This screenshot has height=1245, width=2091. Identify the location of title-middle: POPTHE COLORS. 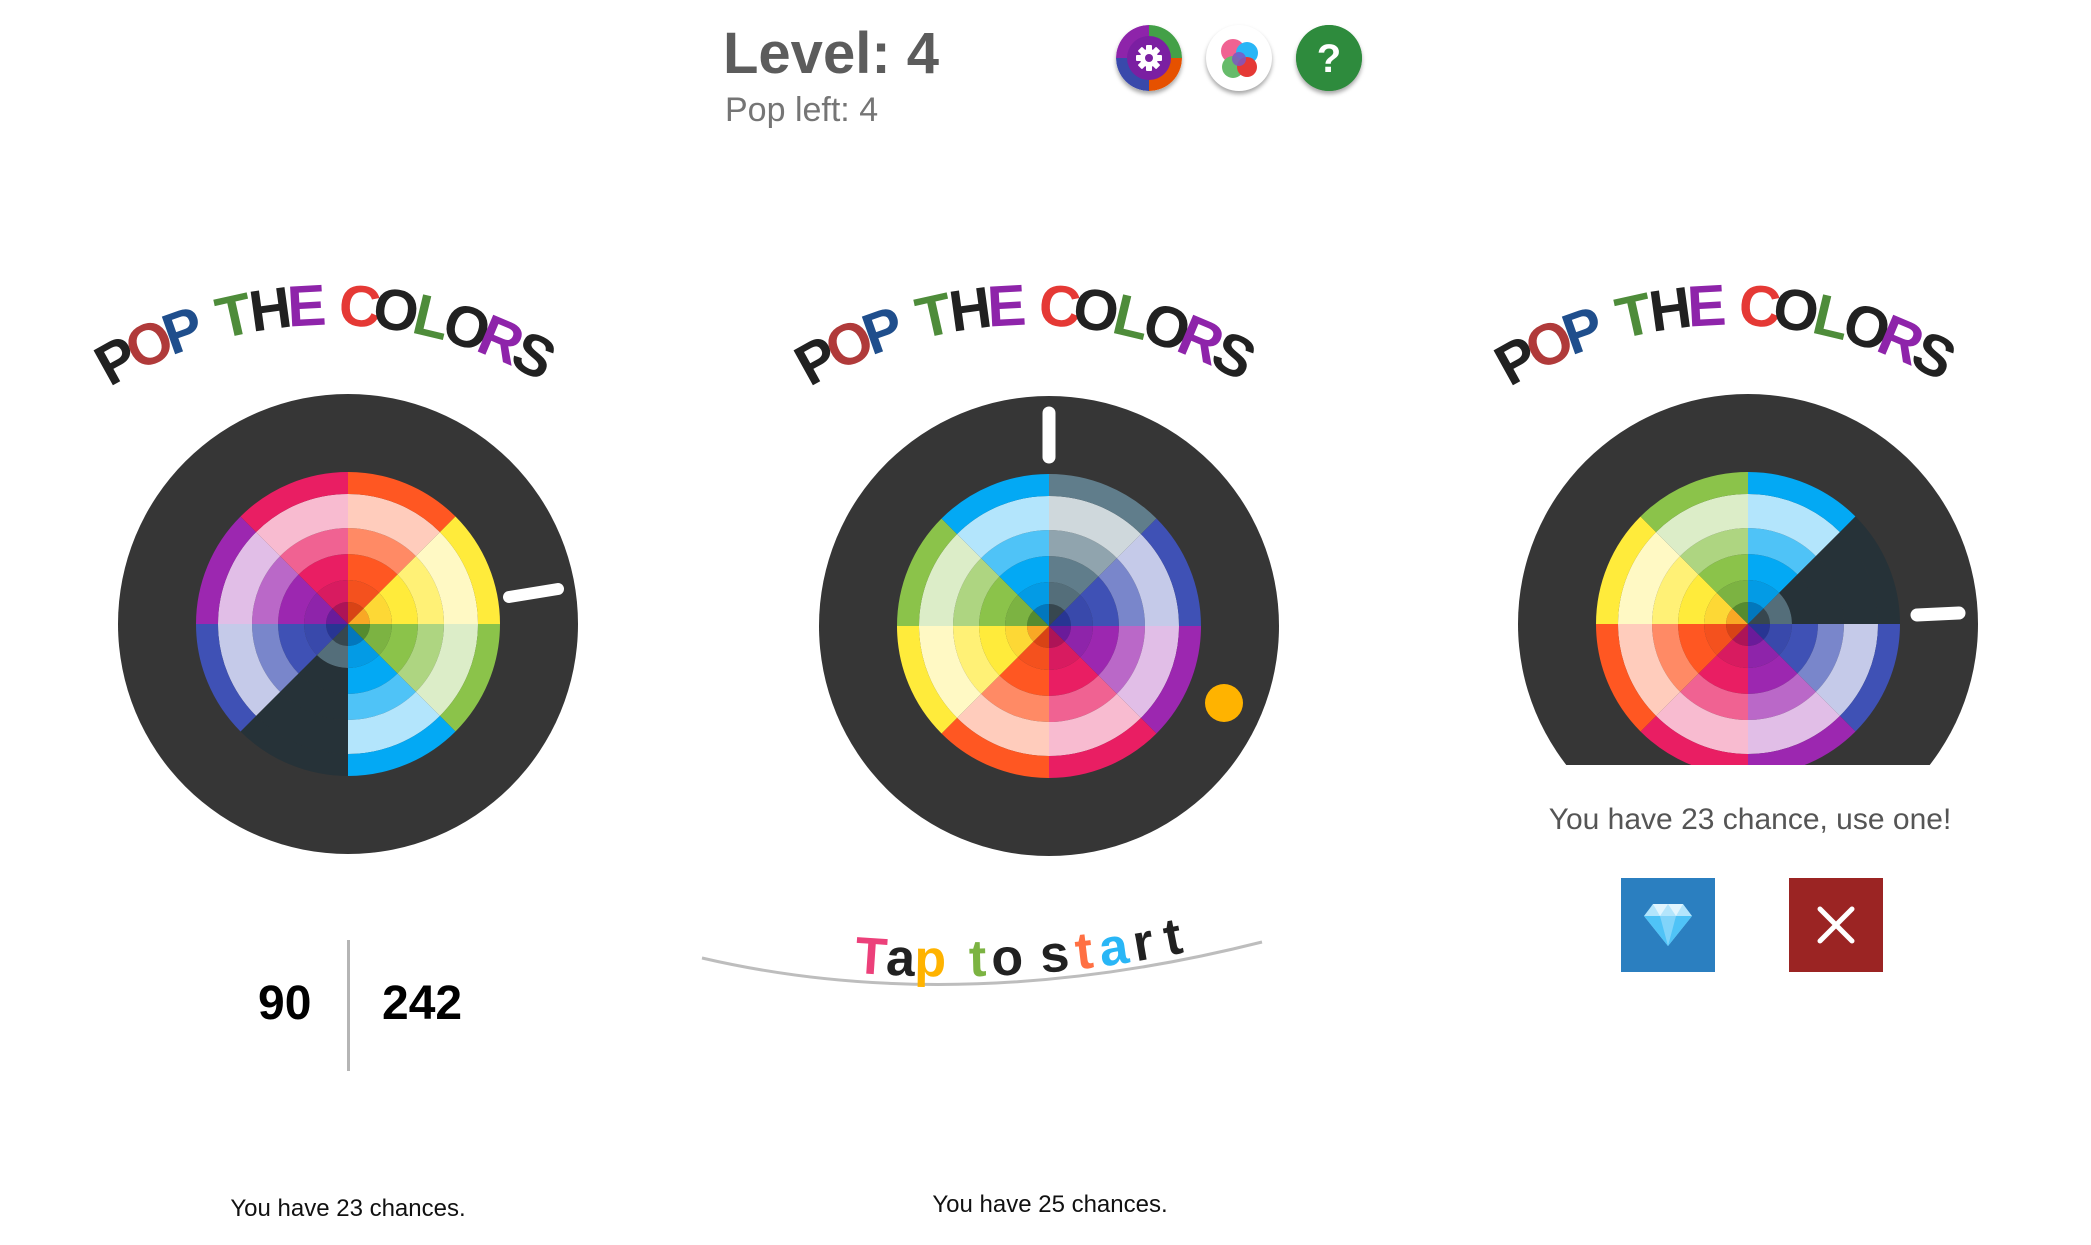
(1025, 336).